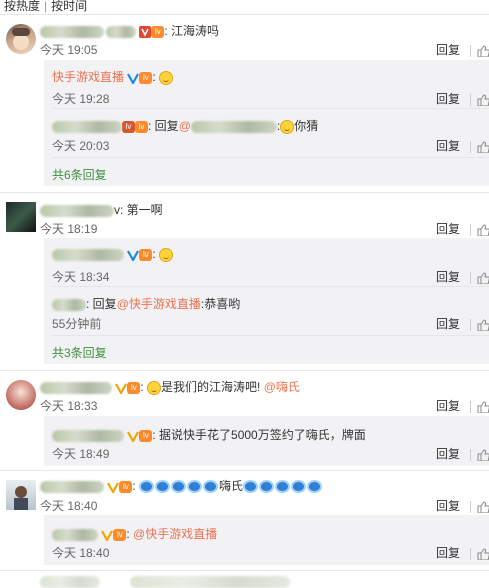  Describe the element at coordinates (165, 581) in the screenshot. I see `next-comment-peek` at that location.